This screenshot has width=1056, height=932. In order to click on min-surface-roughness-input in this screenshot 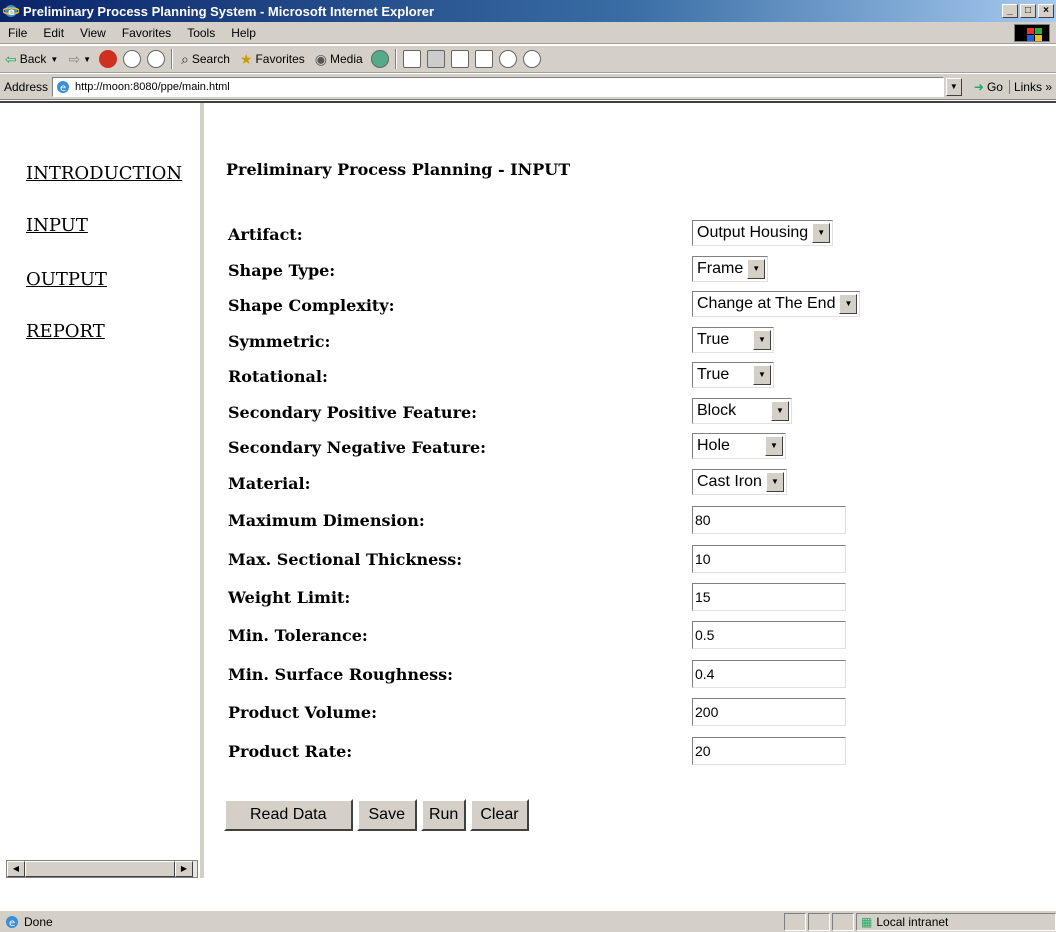, I will do `click(769, 674)`.